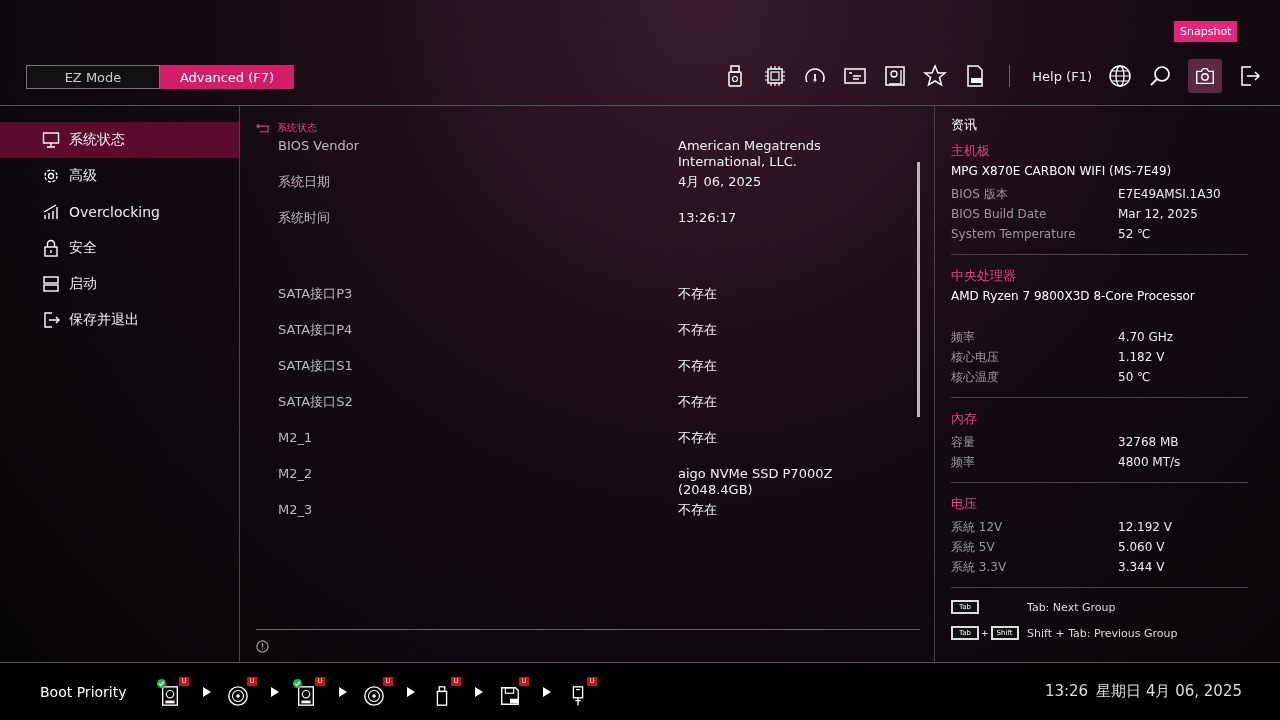 Image resolution: width=1280 pixels, height=720 pixels. I want to click on setting-label: SATA接口S1, so click(316, 366).